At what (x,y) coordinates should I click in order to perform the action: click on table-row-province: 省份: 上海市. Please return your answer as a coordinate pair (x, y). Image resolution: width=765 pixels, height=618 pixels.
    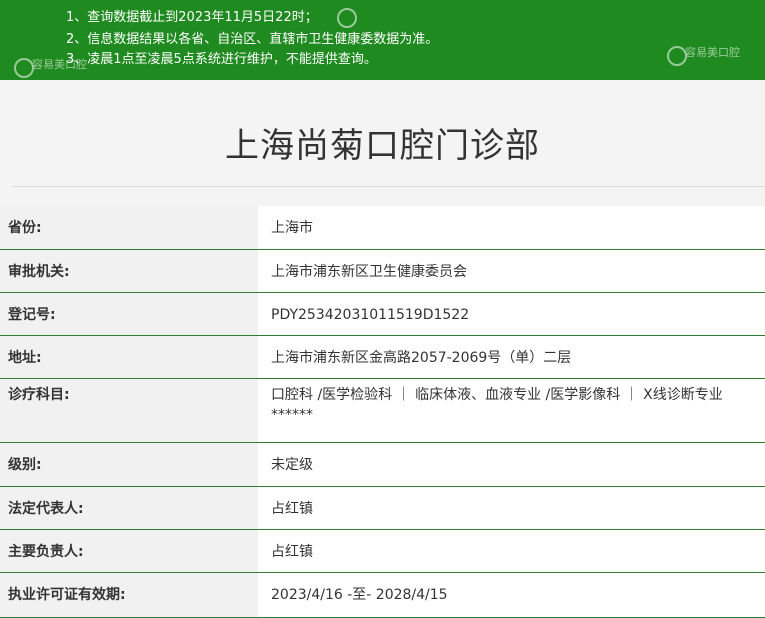
    Looking at the image, I should click on (382, 228).